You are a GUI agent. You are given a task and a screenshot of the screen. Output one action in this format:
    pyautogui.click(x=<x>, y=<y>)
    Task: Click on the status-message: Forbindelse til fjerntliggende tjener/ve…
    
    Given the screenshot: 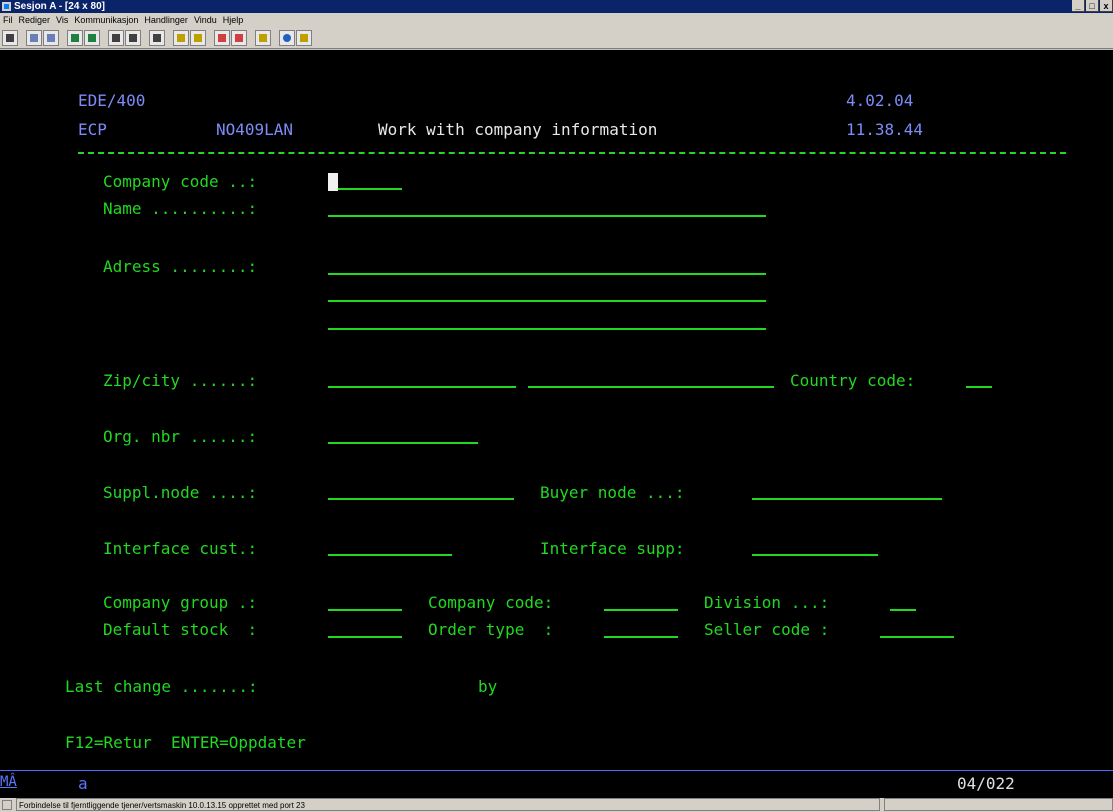 What is the action you would take?
    pyautogui.click(x=448, y=804)
    